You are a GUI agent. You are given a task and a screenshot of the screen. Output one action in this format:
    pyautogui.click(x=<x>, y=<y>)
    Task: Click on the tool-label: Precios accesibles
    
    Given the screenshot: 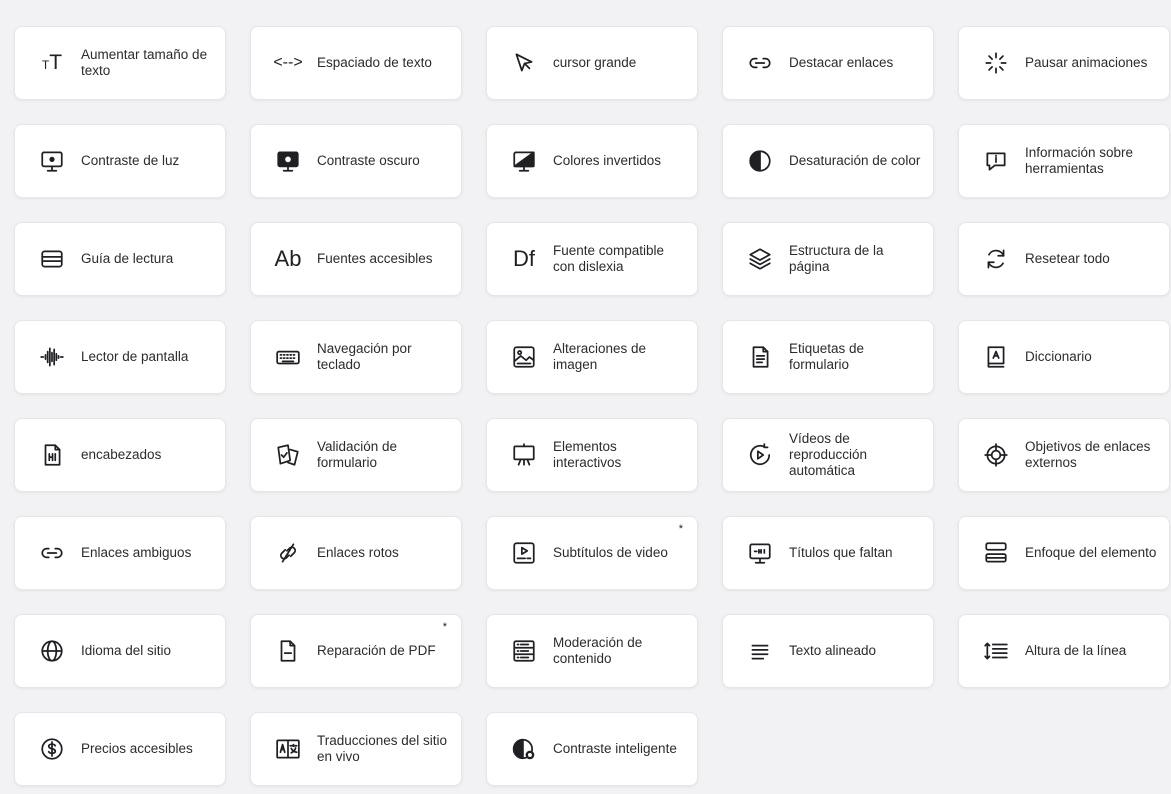 What is the action you would take?
    pyautogui.click(x=137, y=748)
    